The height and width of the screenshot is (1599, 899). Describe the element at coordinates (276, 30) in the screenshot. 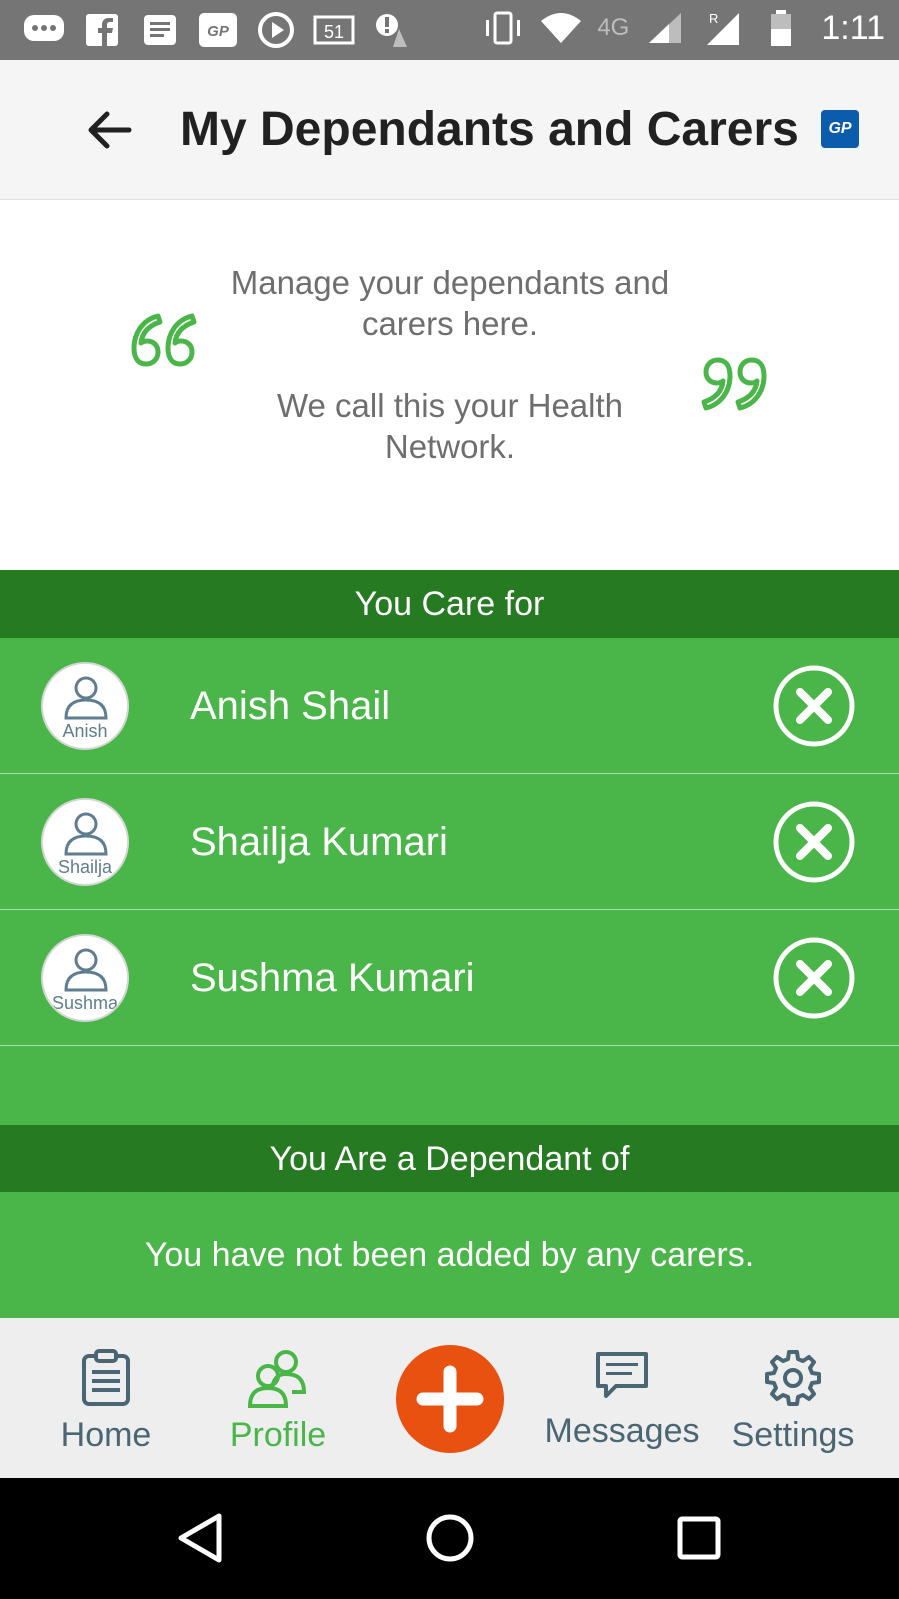

I see `play-icon` at that location.